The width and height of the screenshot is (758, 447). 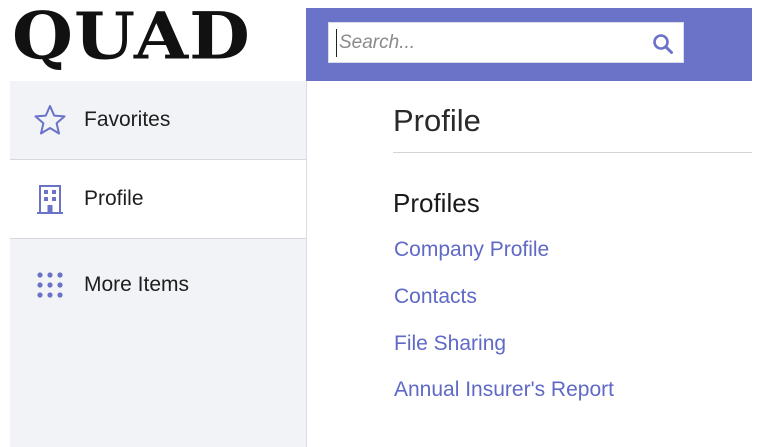 What do you see at coordinates (663, 44) in the screenshot?
I see `search-icon` at bounding box center [663, 44].